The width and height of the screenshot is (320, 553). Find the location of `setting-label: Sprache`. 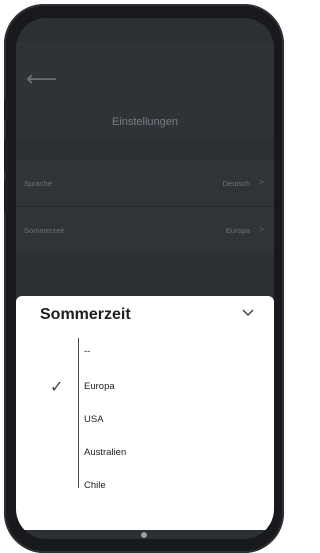

setting-label: Sprache is located at coordinates (38, 183).